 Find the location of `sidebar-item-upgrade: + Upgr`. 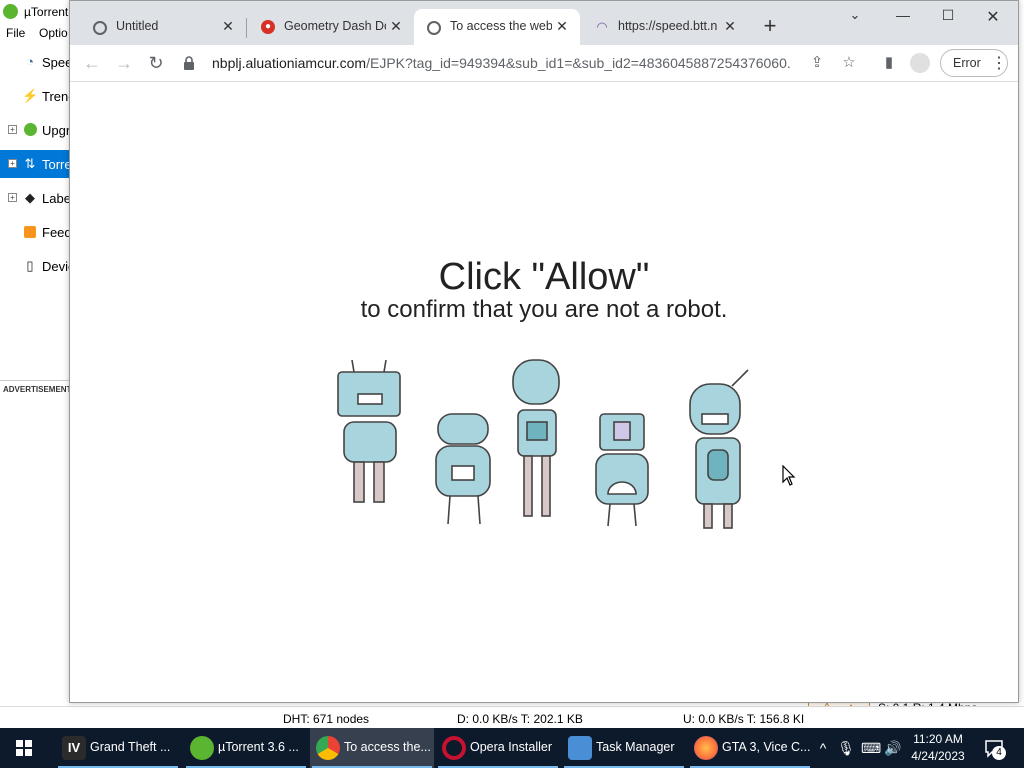

sidebar-item-upgrade: + Upgr is located at coordinates (35, 130).